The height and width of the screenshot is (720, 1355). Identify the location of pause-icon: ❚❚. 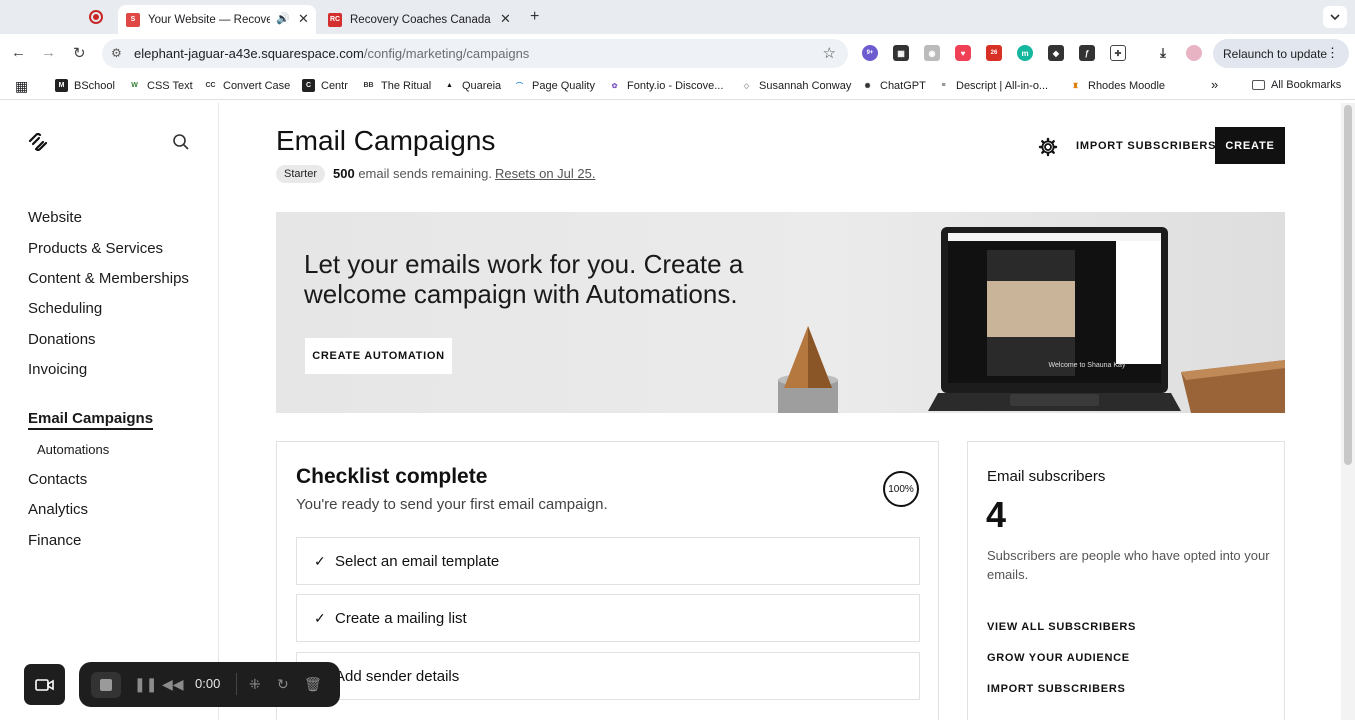
(145, 684).